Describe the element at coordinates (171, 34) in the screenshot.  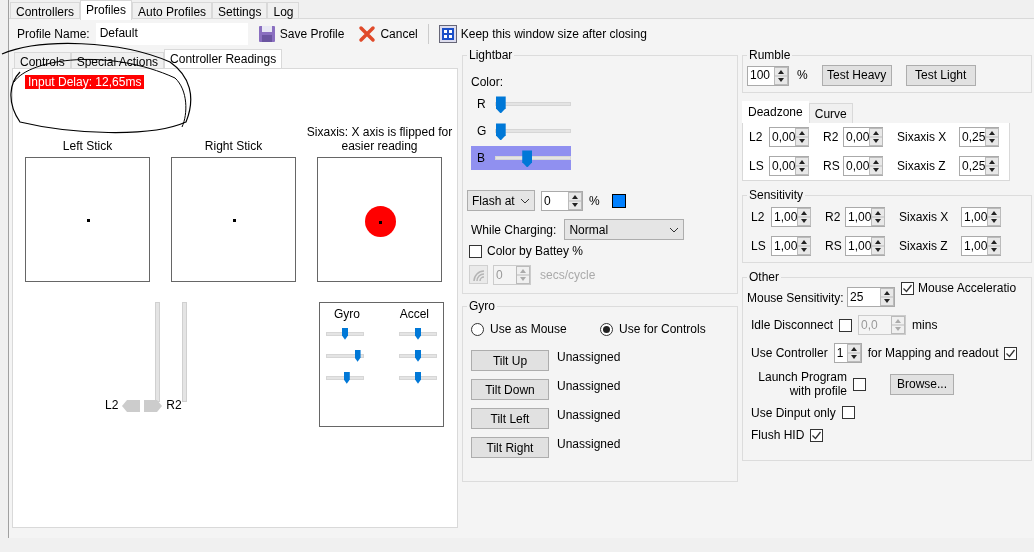
I see `profile-name-field: Default` at that location.